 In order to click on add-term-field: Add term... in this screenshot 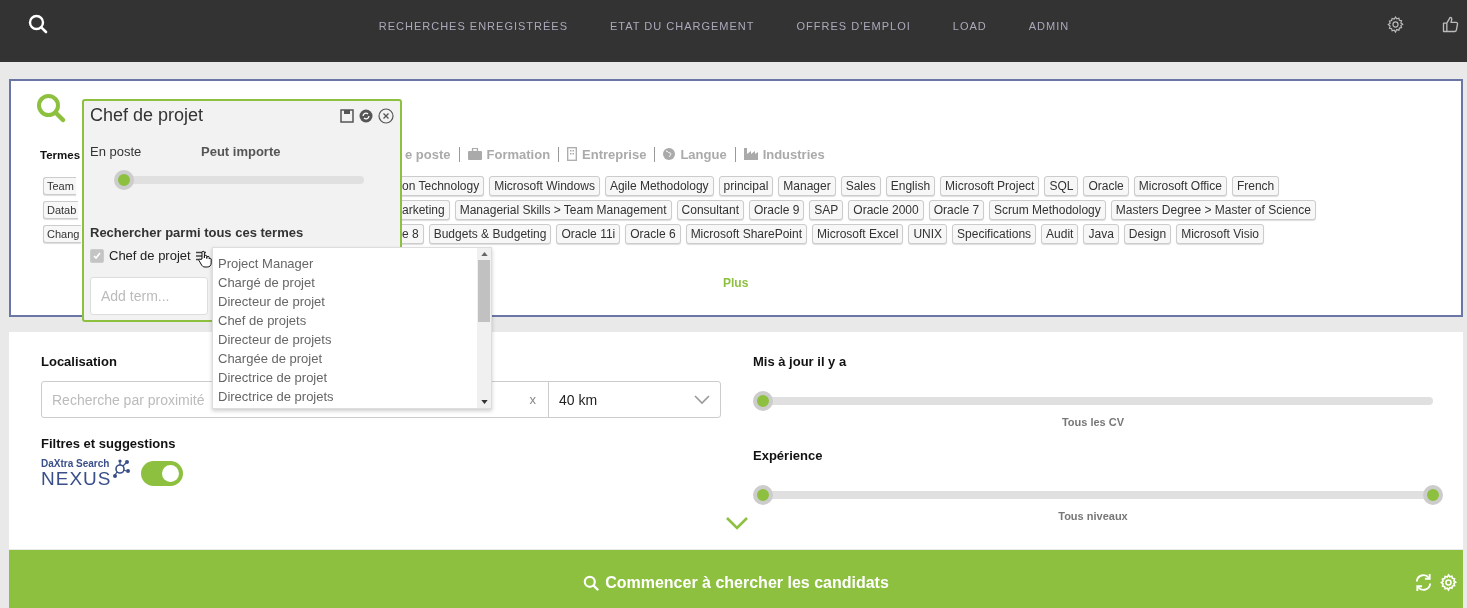, I will do `click(149, 296)`.